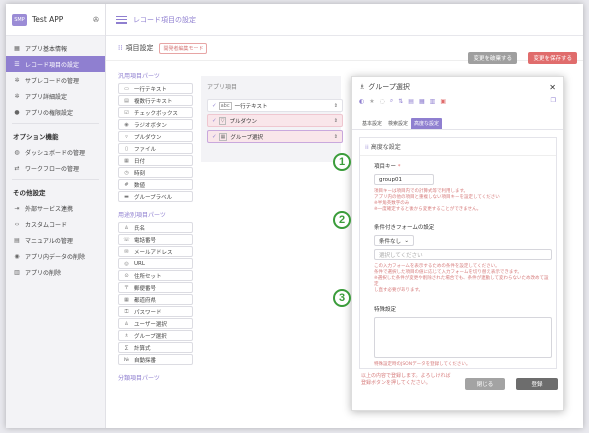  I want to click on register-button: 登録, so click(537, 384).